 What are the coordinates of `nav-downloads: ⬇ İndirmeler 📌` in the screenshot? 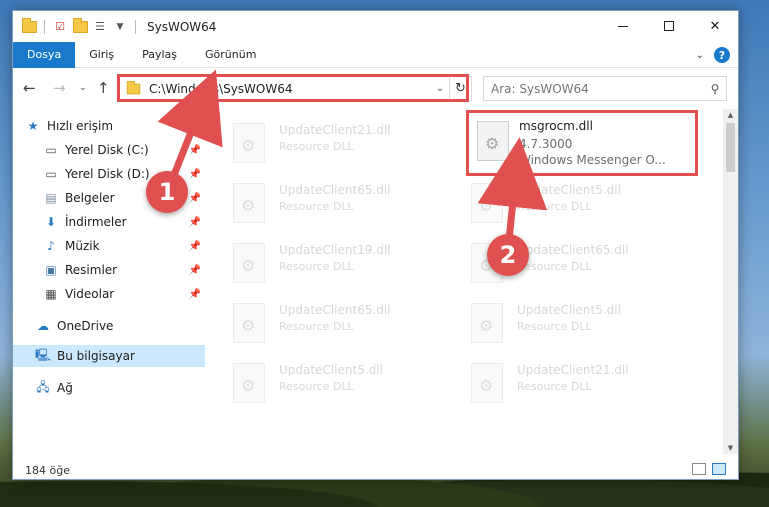 It's located at (109, 222).